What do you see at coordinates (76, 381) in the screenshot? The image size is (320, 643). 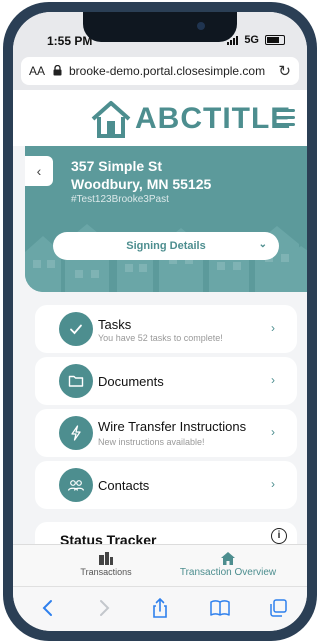 I see `folder-icon` at bounding box center [76, 381].